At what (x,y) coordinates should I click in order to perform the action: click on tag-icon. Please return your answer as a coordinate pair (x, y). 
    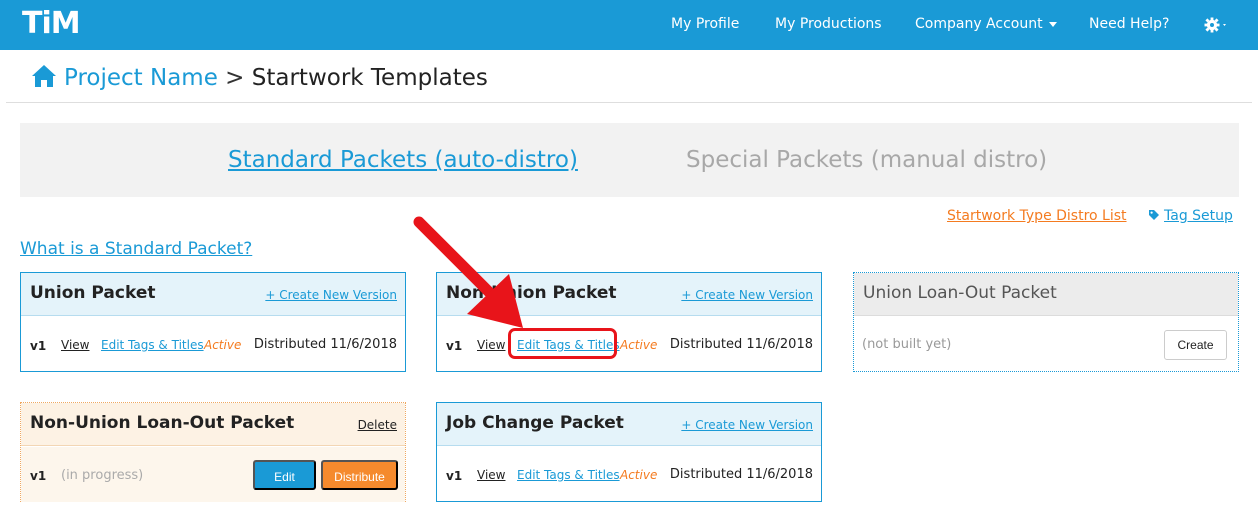
    Looking at the image, I should click on (1154, 215).